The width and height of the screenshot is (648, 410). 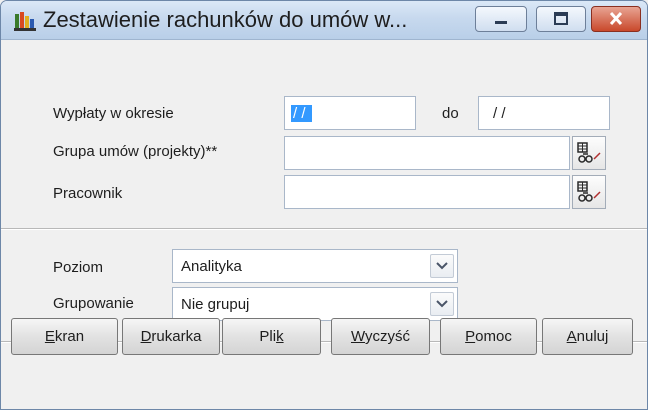 I want to click on cancel-button-label: nuluj, so click(x=592, y=336).